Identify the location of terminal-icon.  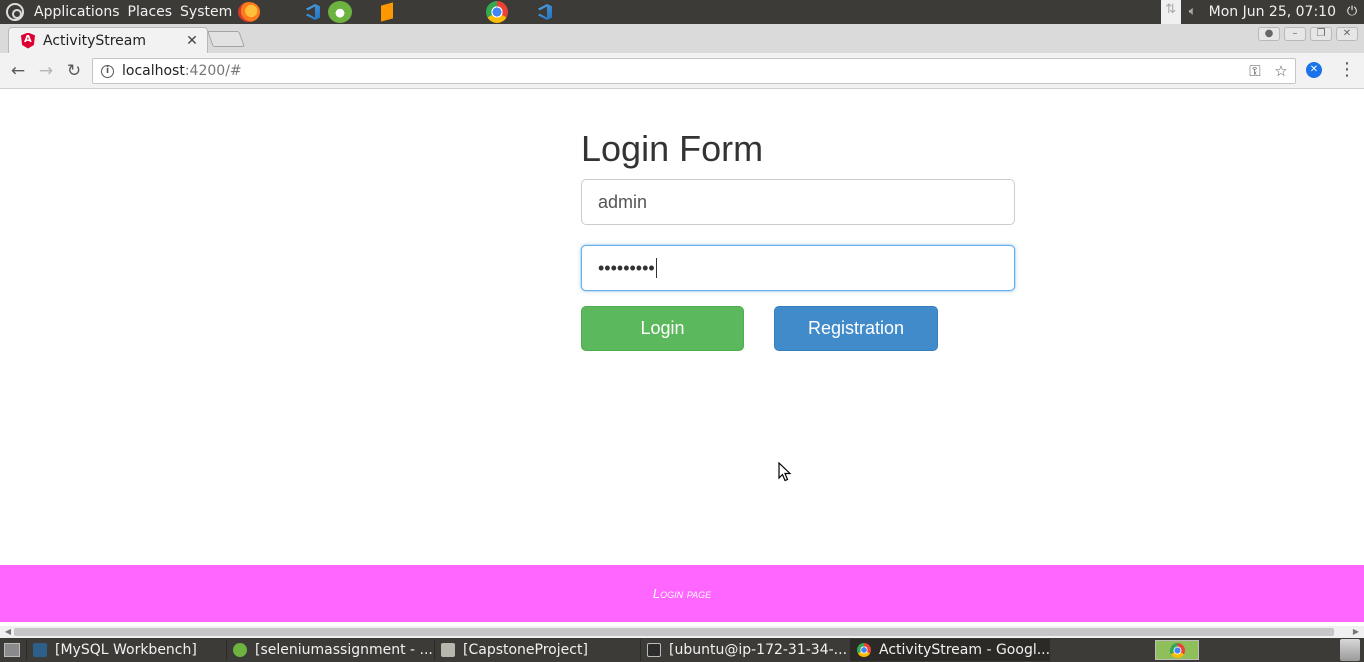
(654, 650).